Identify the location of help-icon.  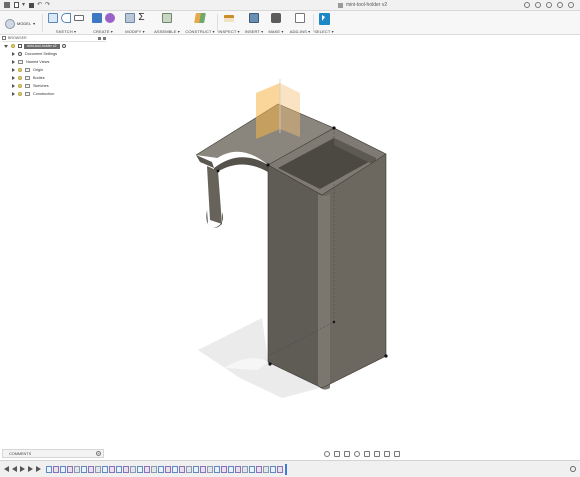
(560, 5).